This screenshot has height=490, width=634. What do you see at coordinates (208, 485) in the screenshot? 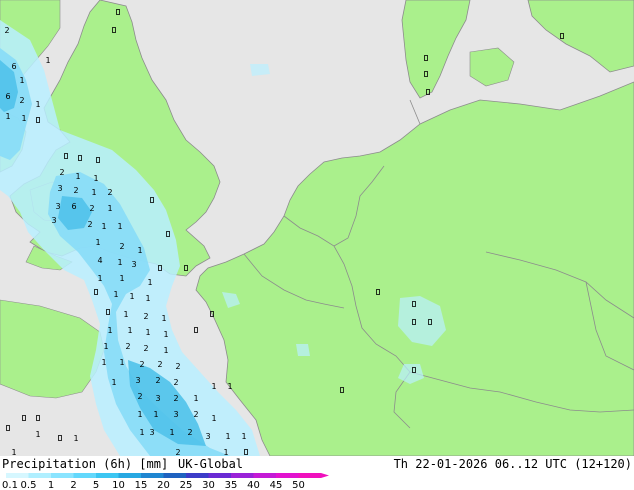
I see `scale-tick-label: 30` at bounding box center [208, 485].